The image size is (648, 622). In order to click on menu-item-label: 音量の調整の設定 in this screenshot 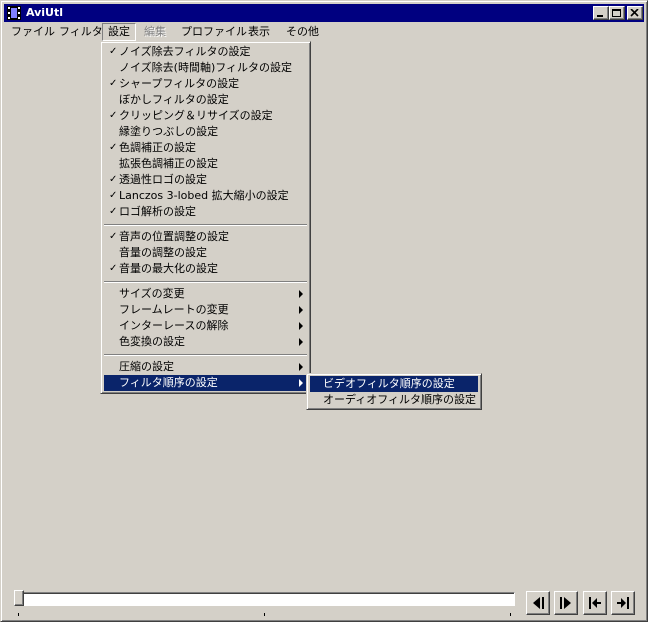, I will do `click(163, 252)`.